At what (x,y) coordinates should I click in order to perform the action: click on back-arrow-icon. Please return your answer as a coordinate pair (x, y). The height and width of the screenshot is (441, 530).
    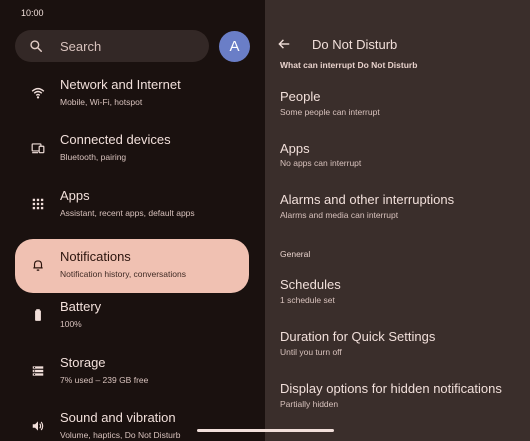
    Looking at the image, I should click on (284, 44).